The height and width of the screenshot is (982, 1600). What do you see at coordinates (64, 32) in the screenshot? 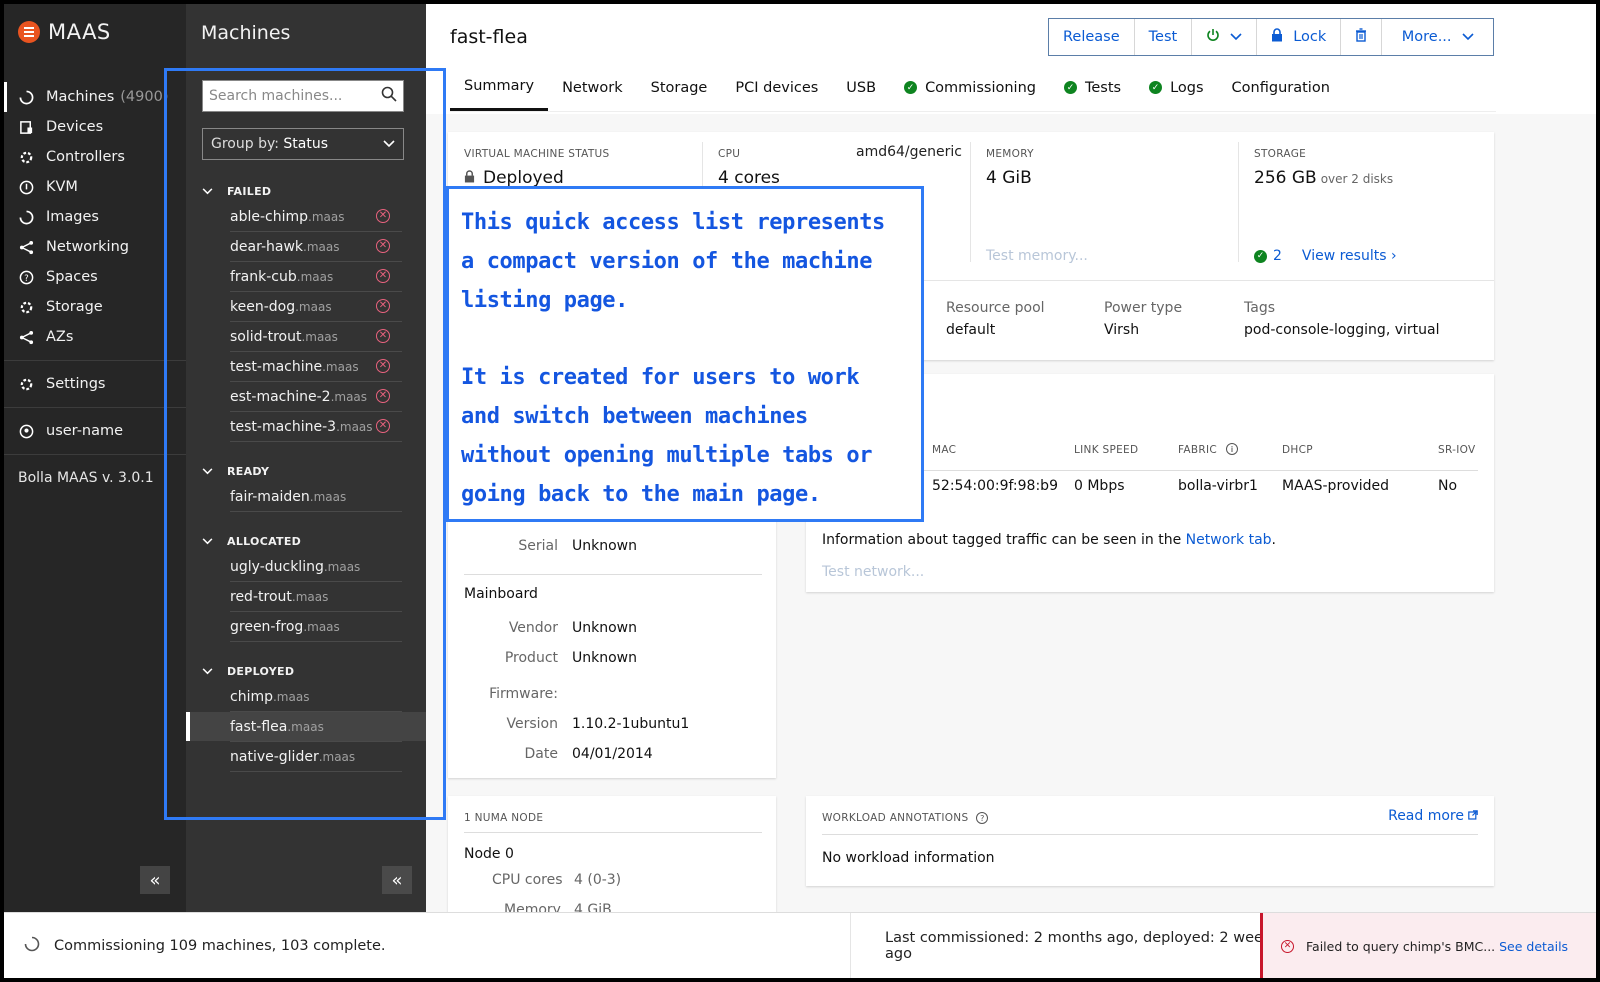
I see `maas-logo: MAAS` at bounding box center [64, 32].